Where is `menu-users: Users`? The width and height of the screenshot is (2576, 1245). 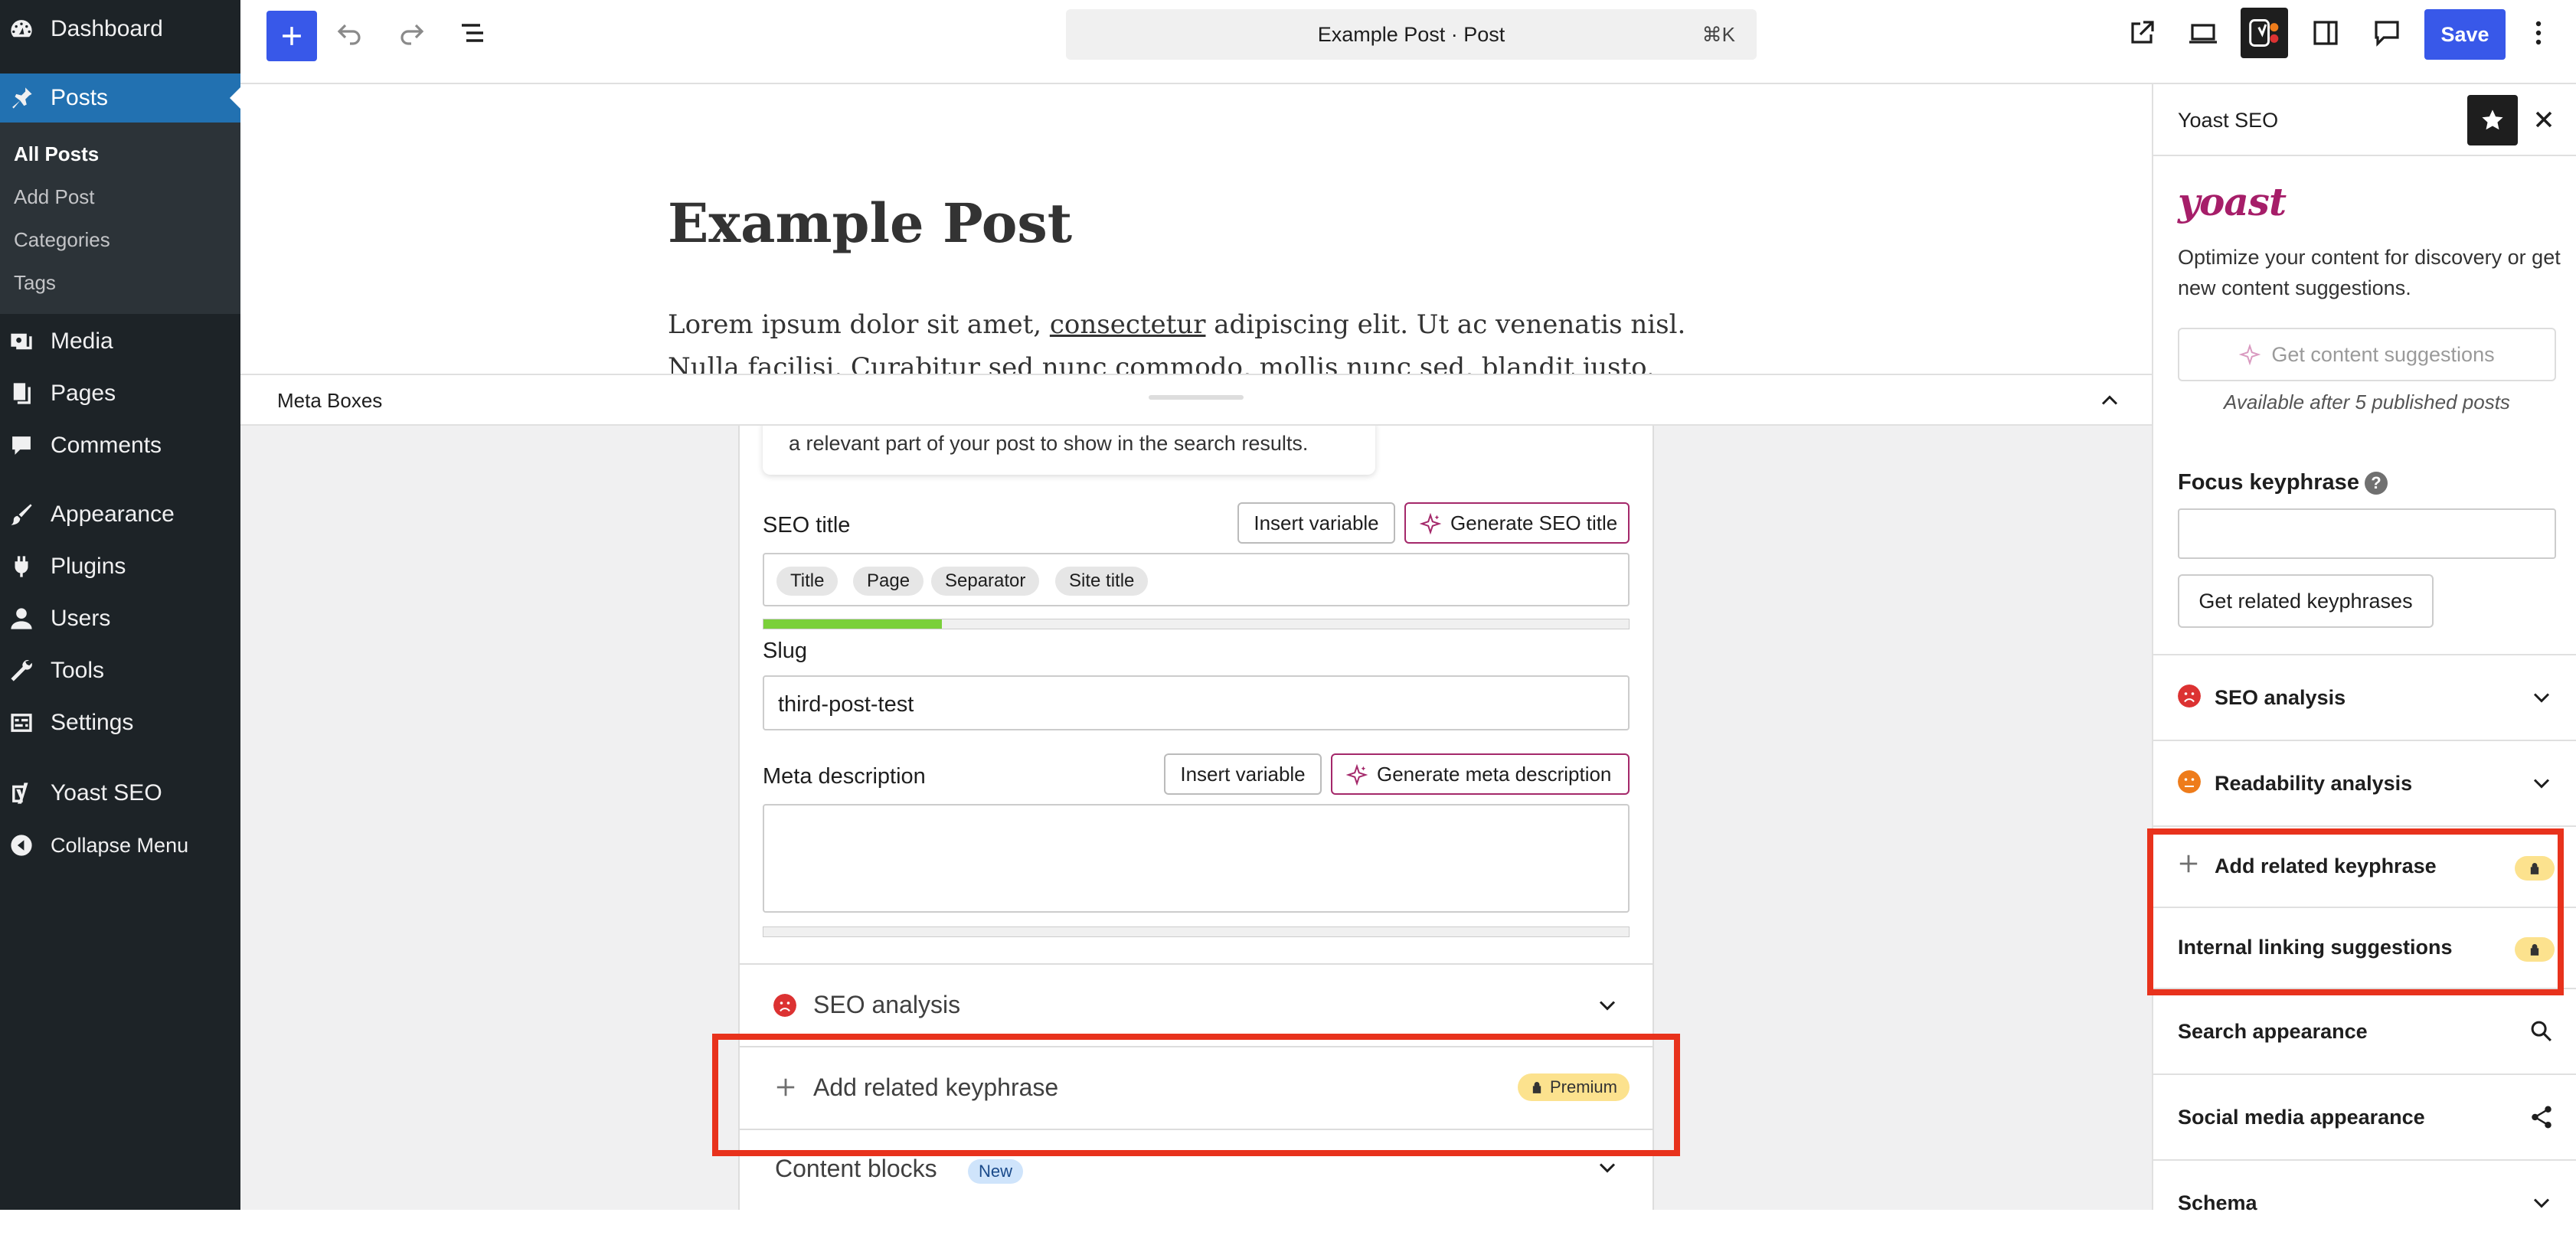
menu-users: Users is located at coordinates (120, 618).